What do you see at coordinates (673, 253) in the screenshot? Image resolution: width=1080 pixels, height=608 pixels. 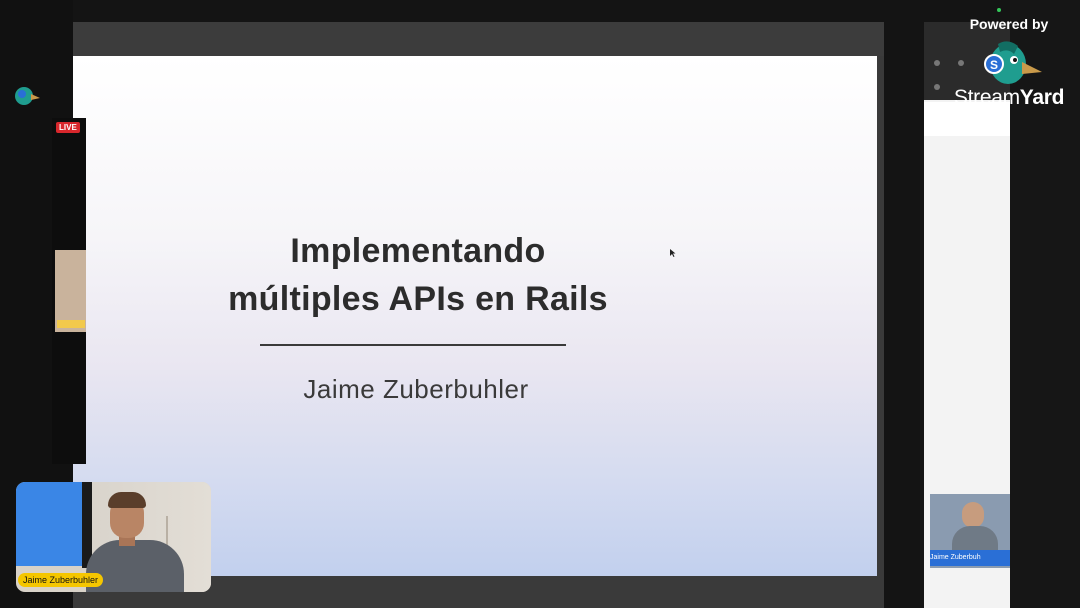 I see `mouse-cursor-icon` at bounding box center [673, 253].